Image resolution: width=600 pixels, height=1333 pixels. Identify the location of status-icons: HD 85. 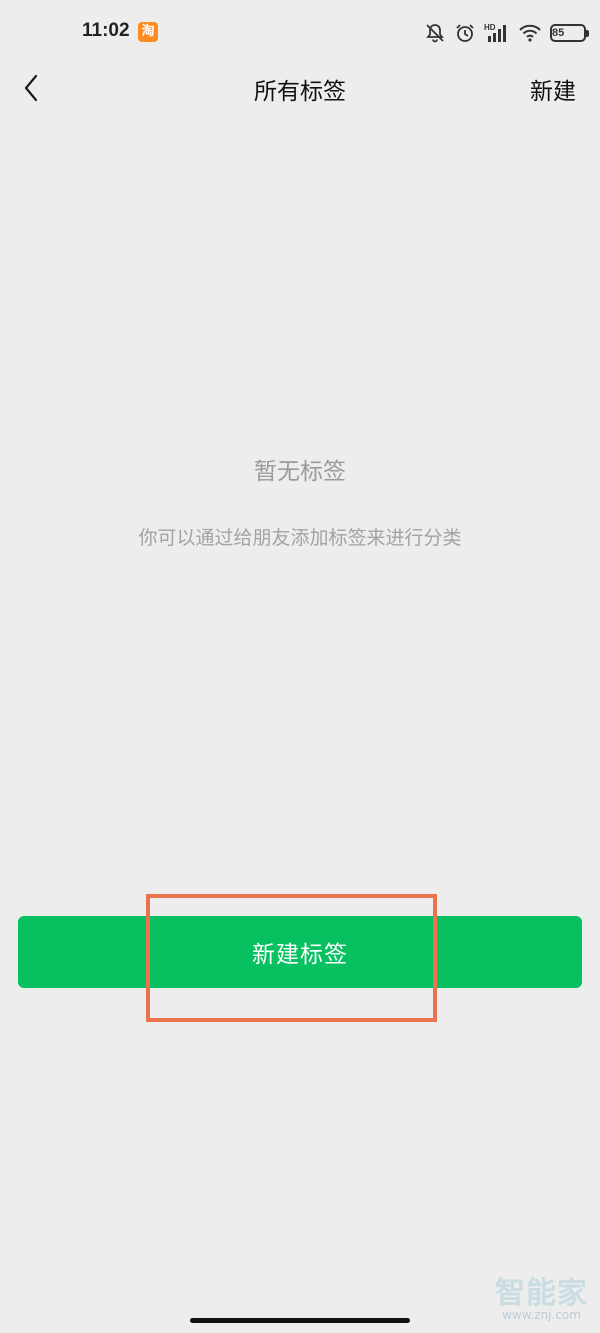
(506, 33).